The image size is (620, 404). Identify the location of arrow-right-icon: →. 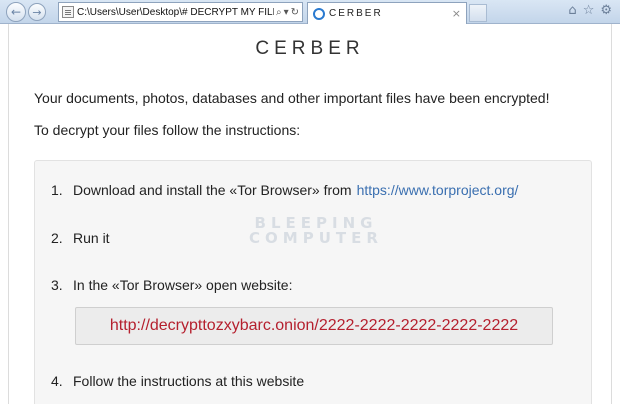
(37, 12).